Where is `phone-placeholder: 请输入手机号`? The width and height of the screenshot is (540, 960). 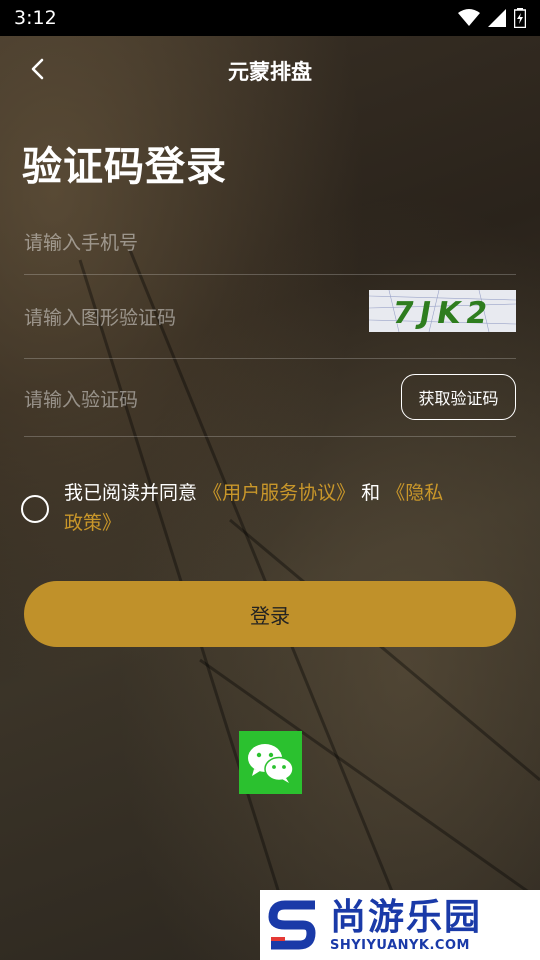
phone-placeholder: 请输入手机号 is located at coordinates (81, 243).